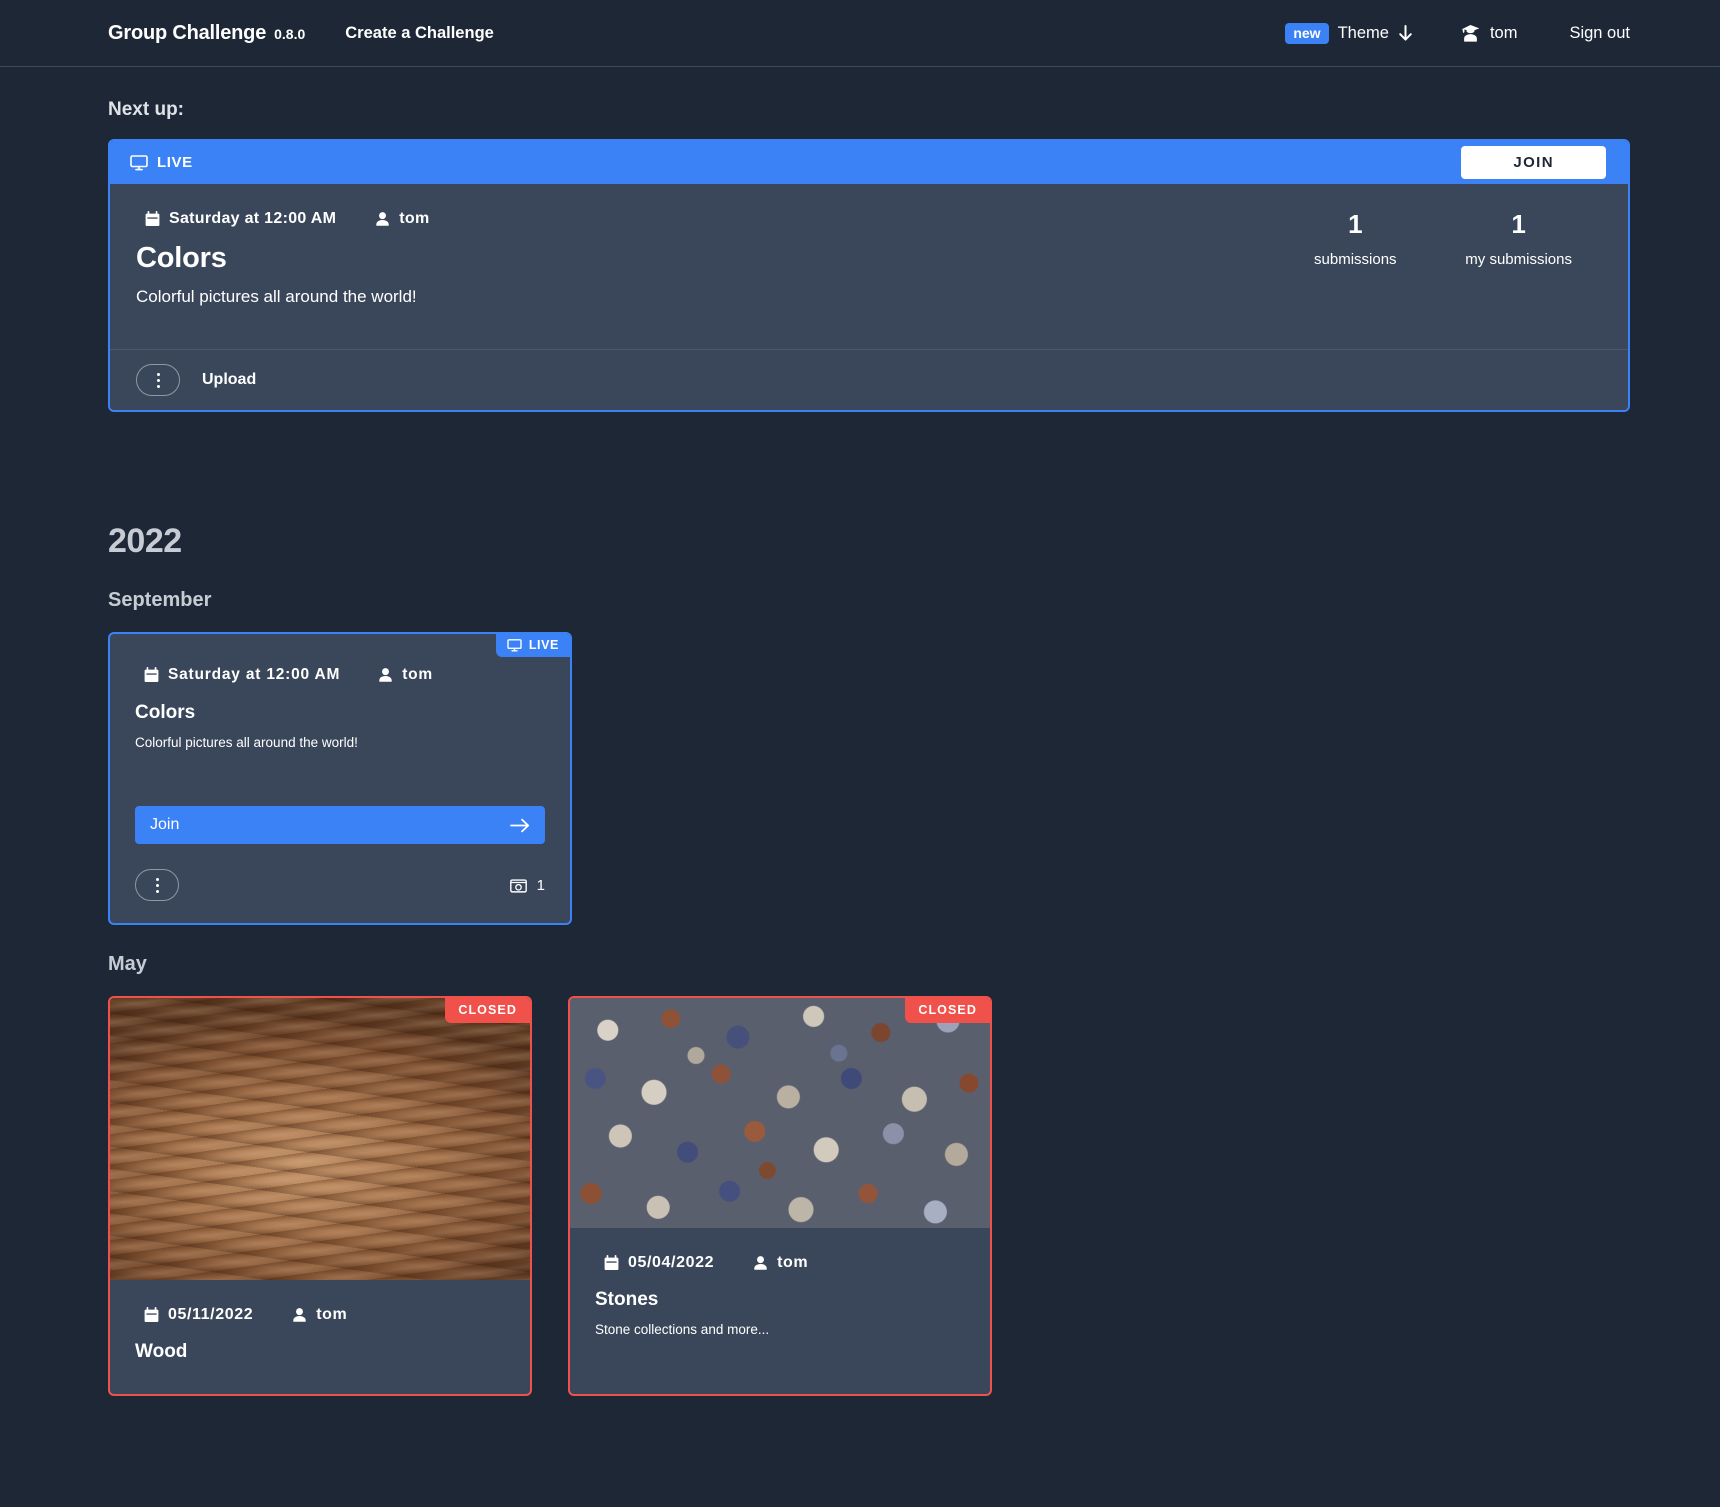 The image size is (1720, 1507). What do you see at coordinates (780, 1113) in the screenshot?
I see `challenge-thumbnail-stones: CLOSED` at bounding box center [780, 1113].